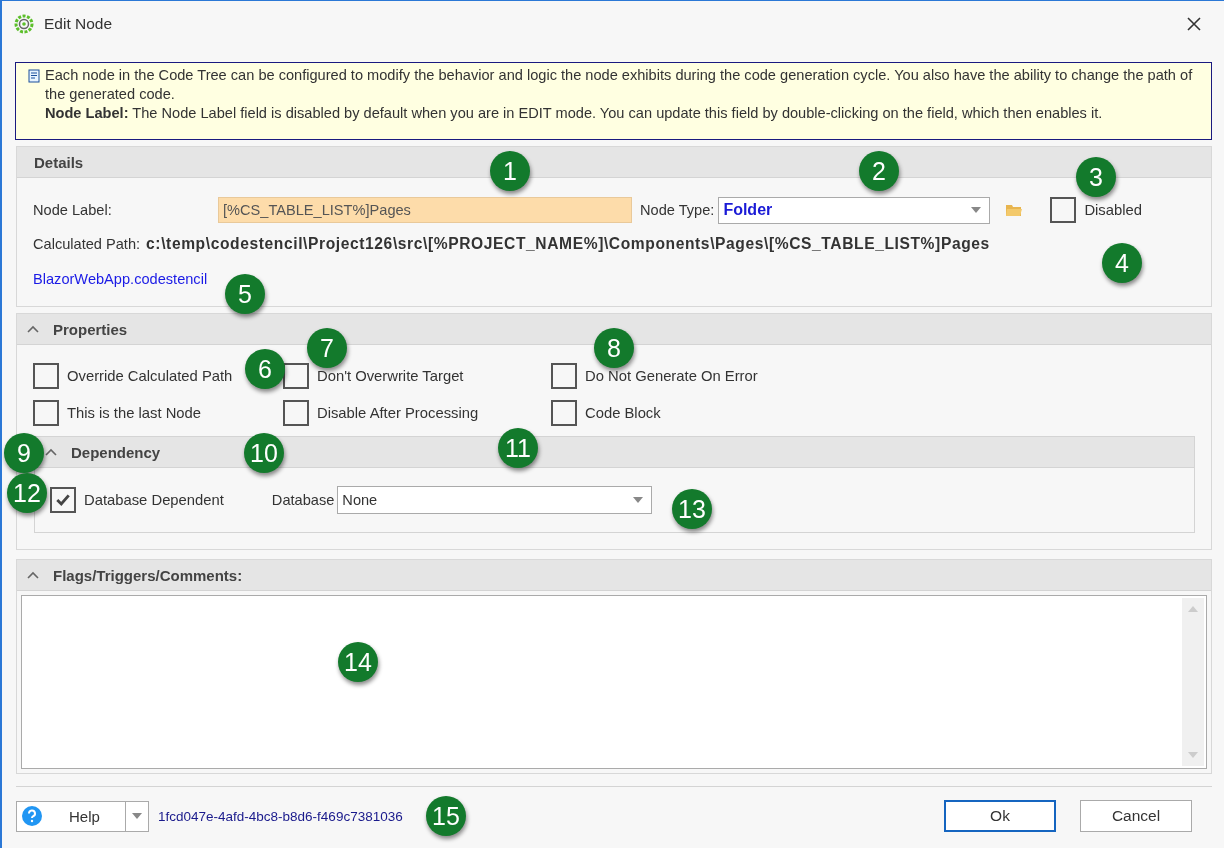 This screenshot has height=848, width=1224. Describe the element at coordinates (148, 575) in the screenshot. I see `section-title: Flags/Triggers/Comments:` at that location.